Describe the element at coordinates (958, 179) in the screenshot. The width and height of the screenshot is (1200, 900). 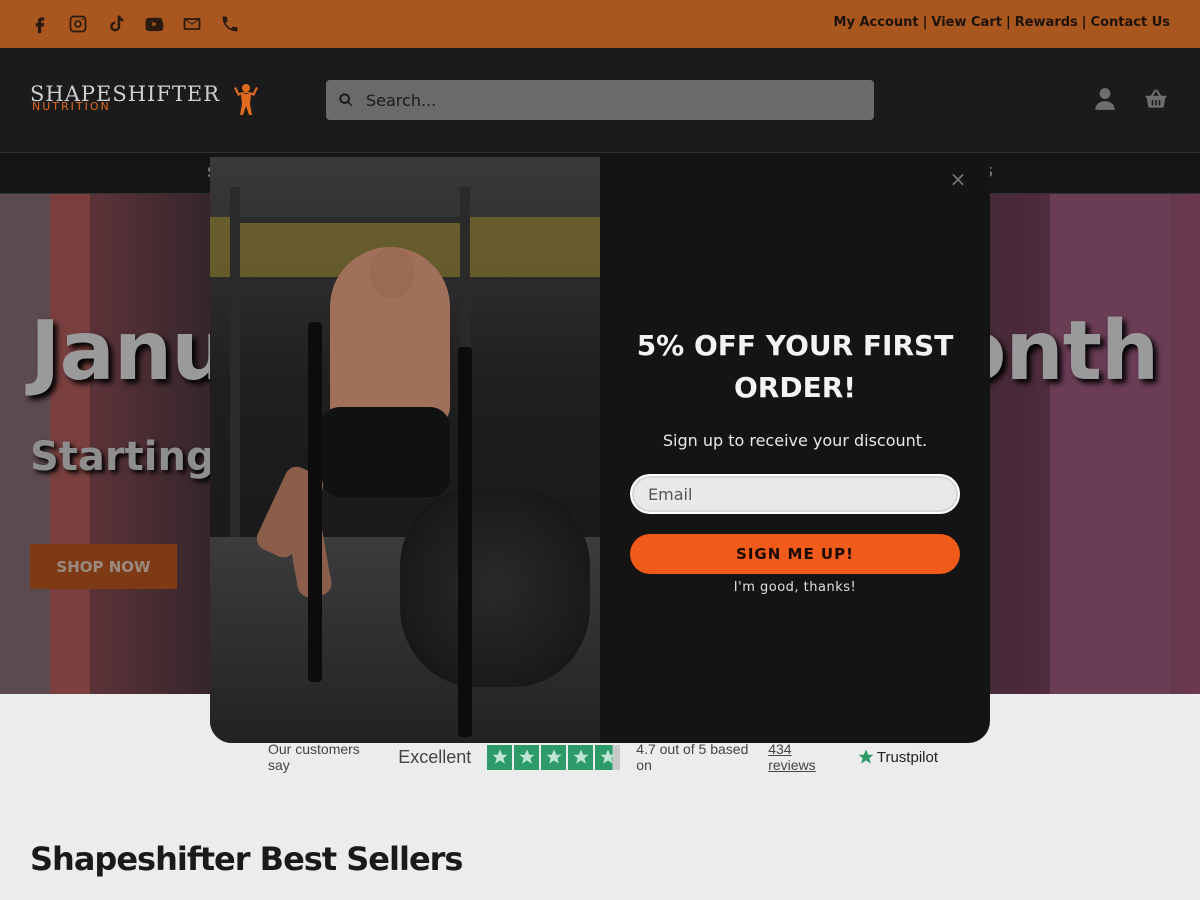
I see `close-icon: ×` at that location.